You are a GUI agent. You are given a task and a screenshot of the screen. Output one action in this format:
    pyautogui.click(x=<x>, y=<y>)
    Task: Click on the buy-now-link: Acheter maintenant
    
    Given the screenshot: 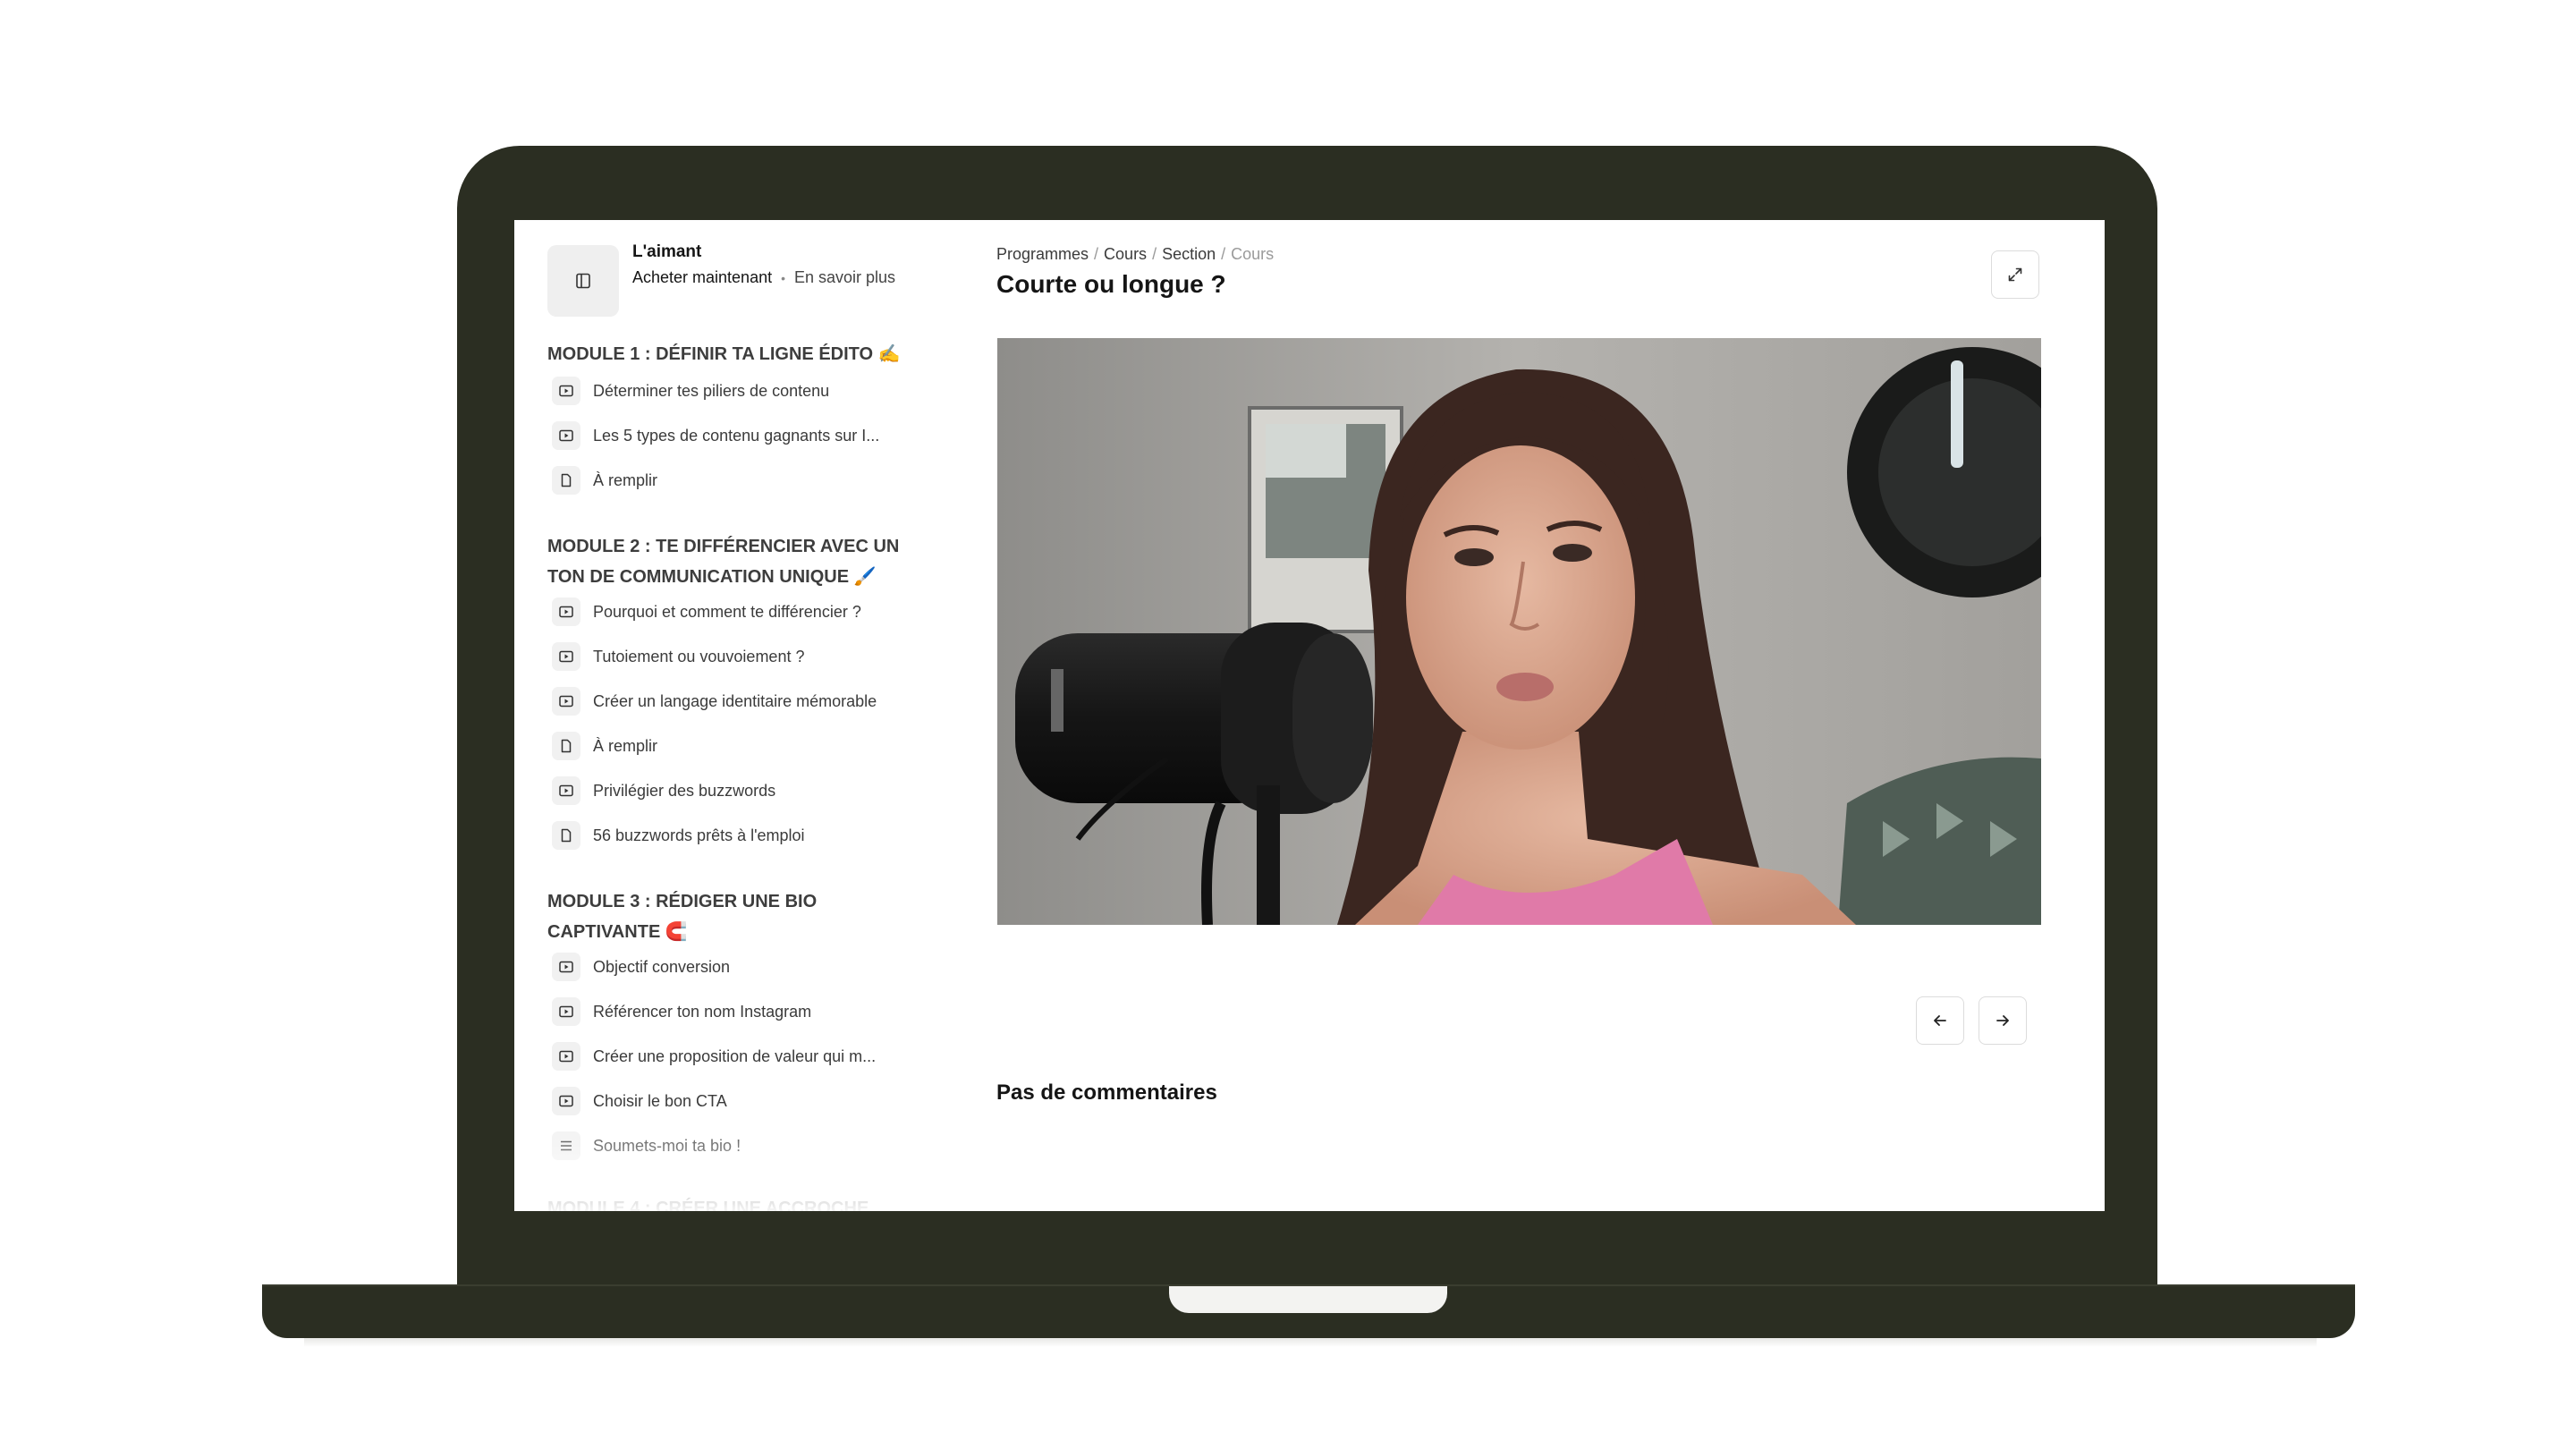 What is the action you would take?
    pyautogui.click(x=702, y=277)
    